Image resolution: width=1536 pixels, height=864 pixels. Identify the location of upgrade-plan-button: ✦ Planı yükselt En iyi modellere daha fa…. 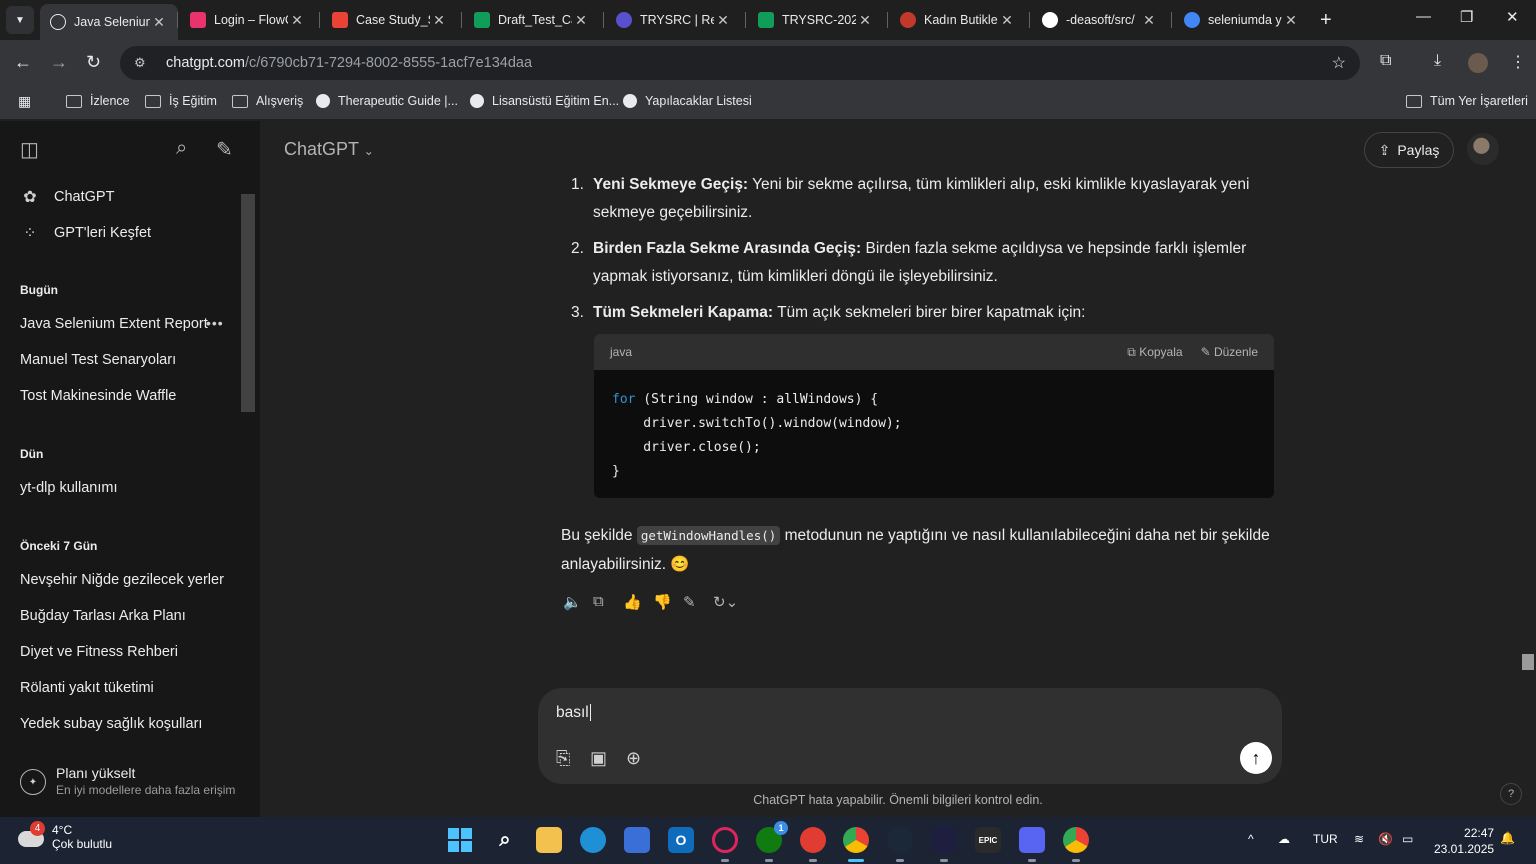
(127, 781).